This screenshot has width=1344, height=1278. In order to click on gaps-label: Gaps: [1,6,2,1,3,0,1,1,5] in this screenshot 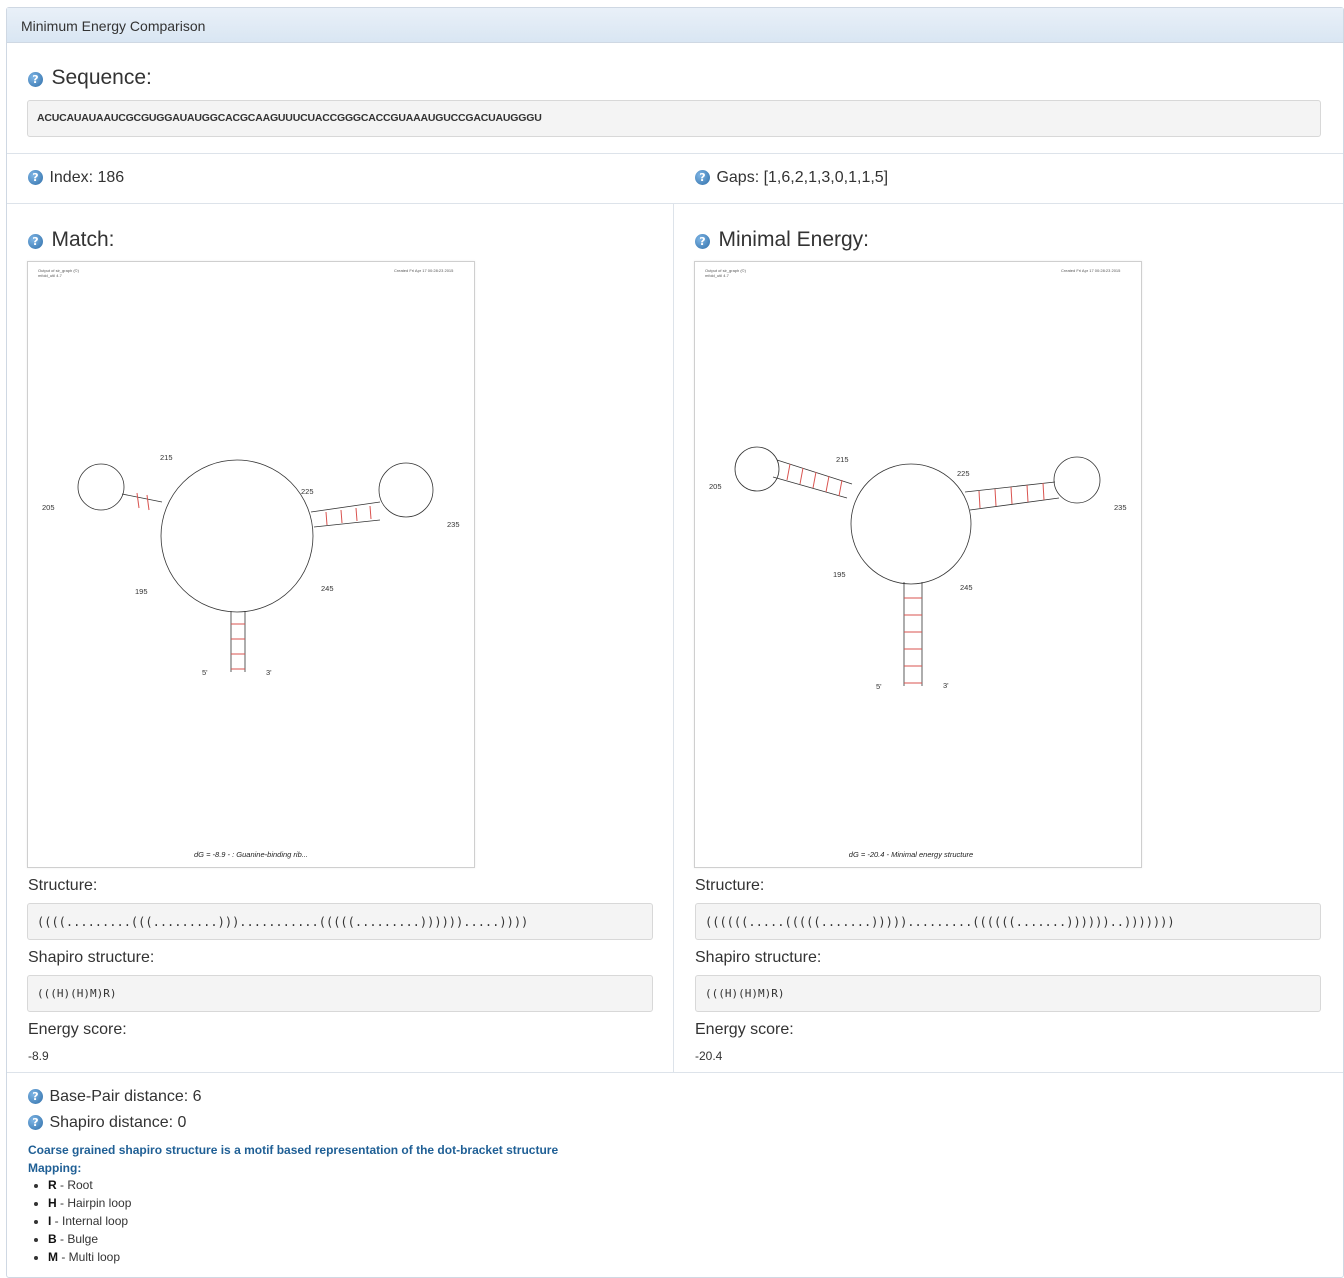, I will do `click(802, 177)`.